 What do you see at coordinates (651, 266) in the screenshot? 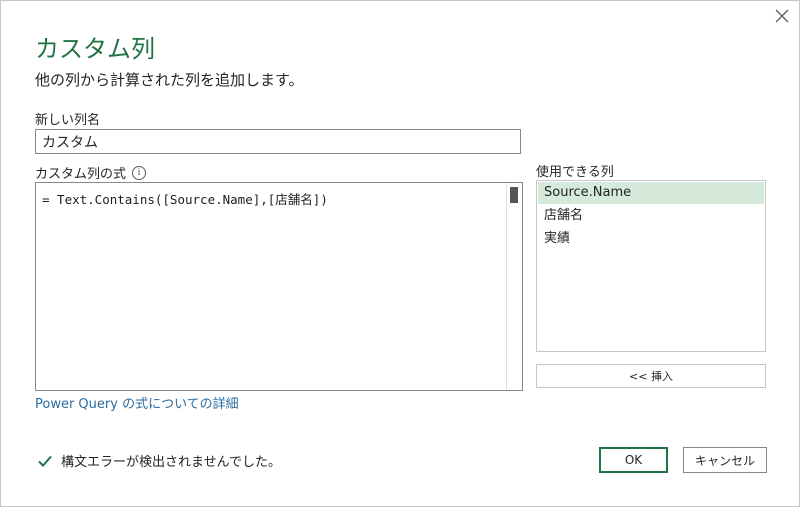
I see `available-columns-list: Source.Name 店舗名 実績` at bounding box center [651, 266].